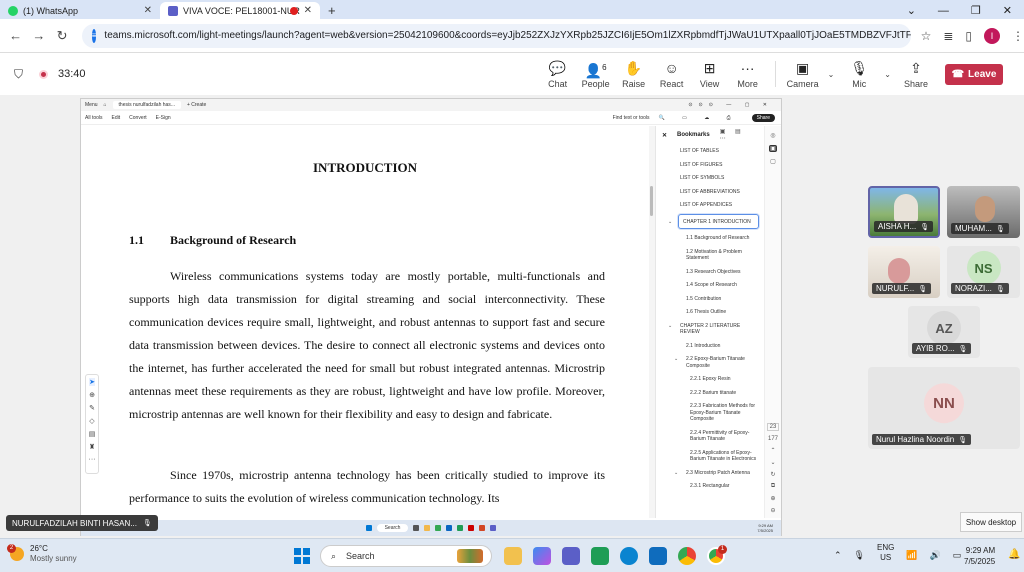  I want to click on mic-button: 🎙 Mic, so click(859, 74).